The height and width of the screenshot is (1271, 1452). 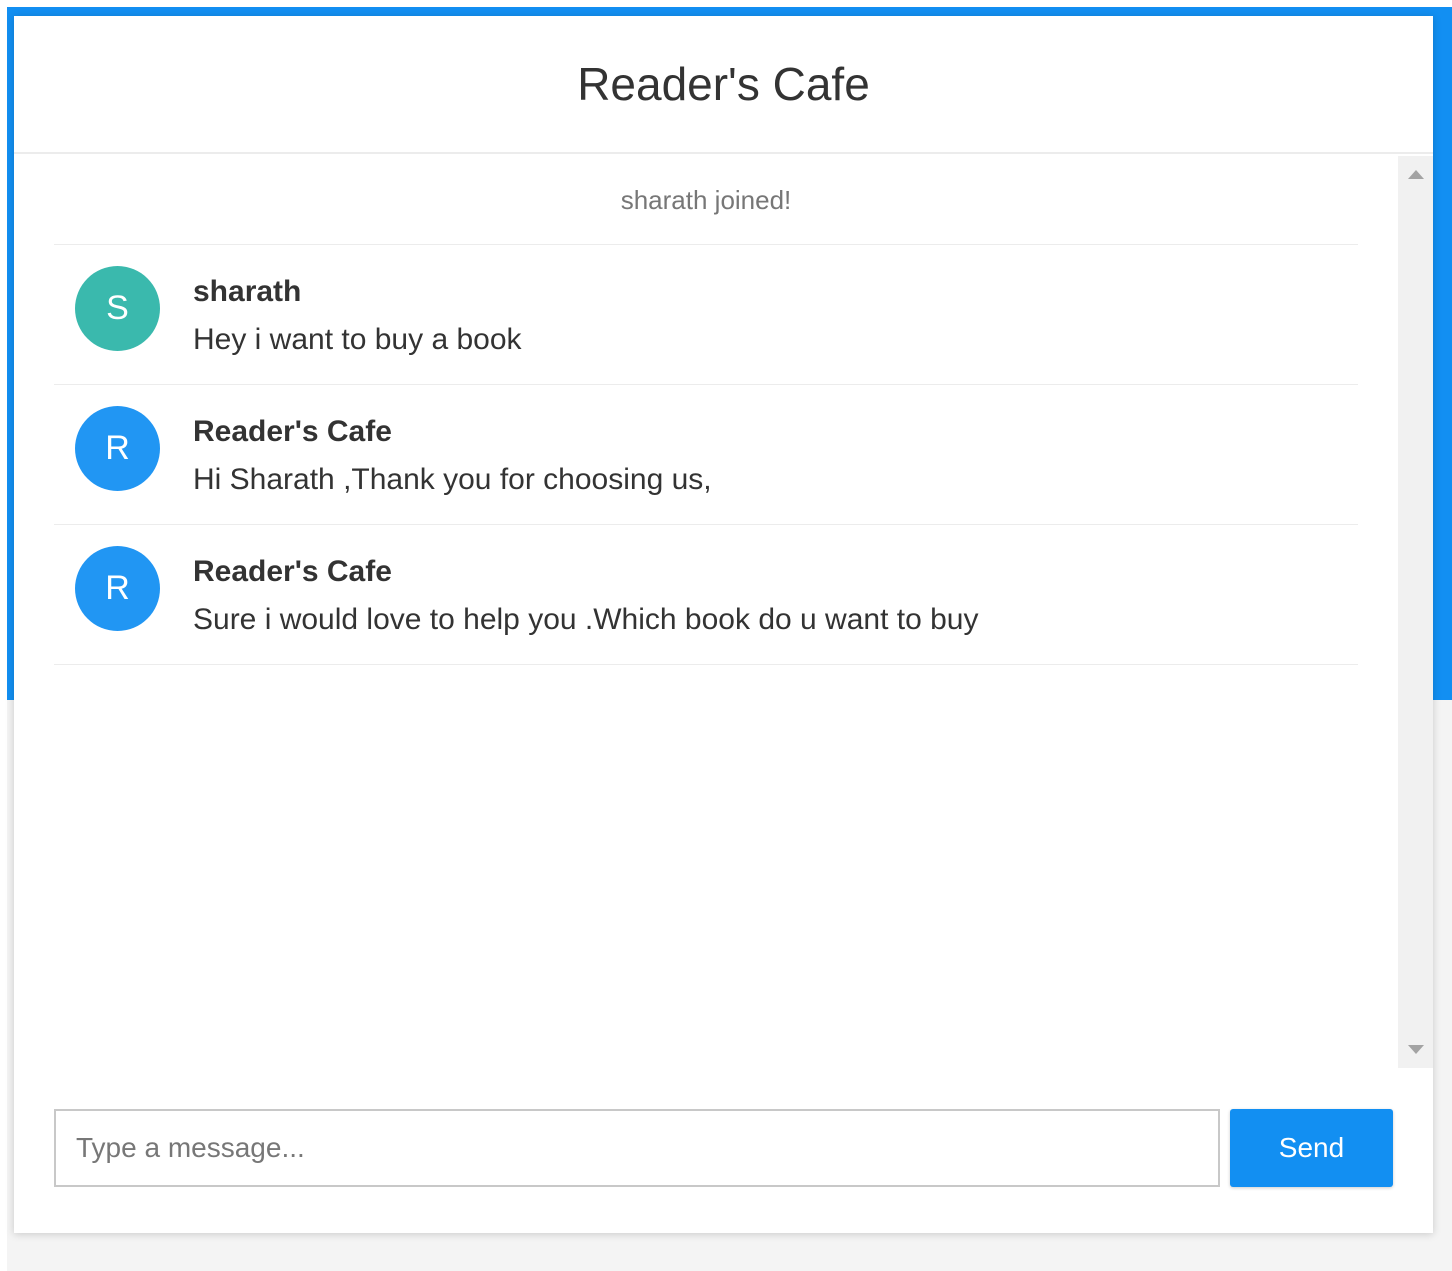 What do you see at coordinates (452, 479) in the screenshot?
I see `message-text: Hi Sharath ,Thank you for choosing us,` at bounding box center [452, 479].